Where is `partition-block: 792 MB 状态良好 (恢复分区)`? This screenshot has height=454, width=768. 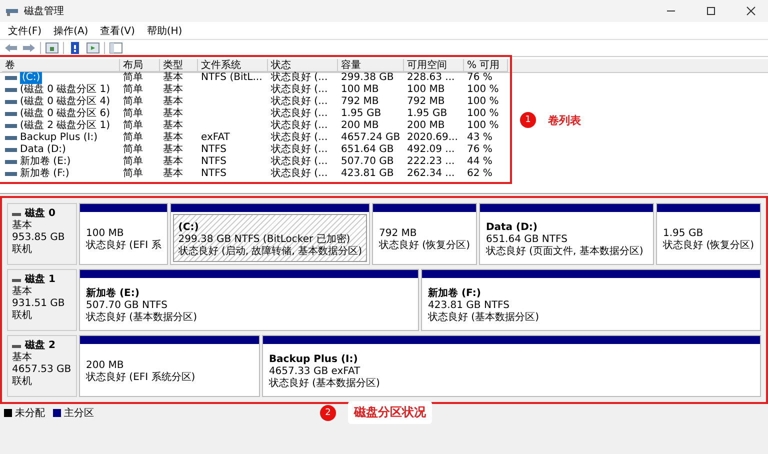 partition-block: 792 MB 状态良好 (恢复分区) is located at coordinates (424, 234).